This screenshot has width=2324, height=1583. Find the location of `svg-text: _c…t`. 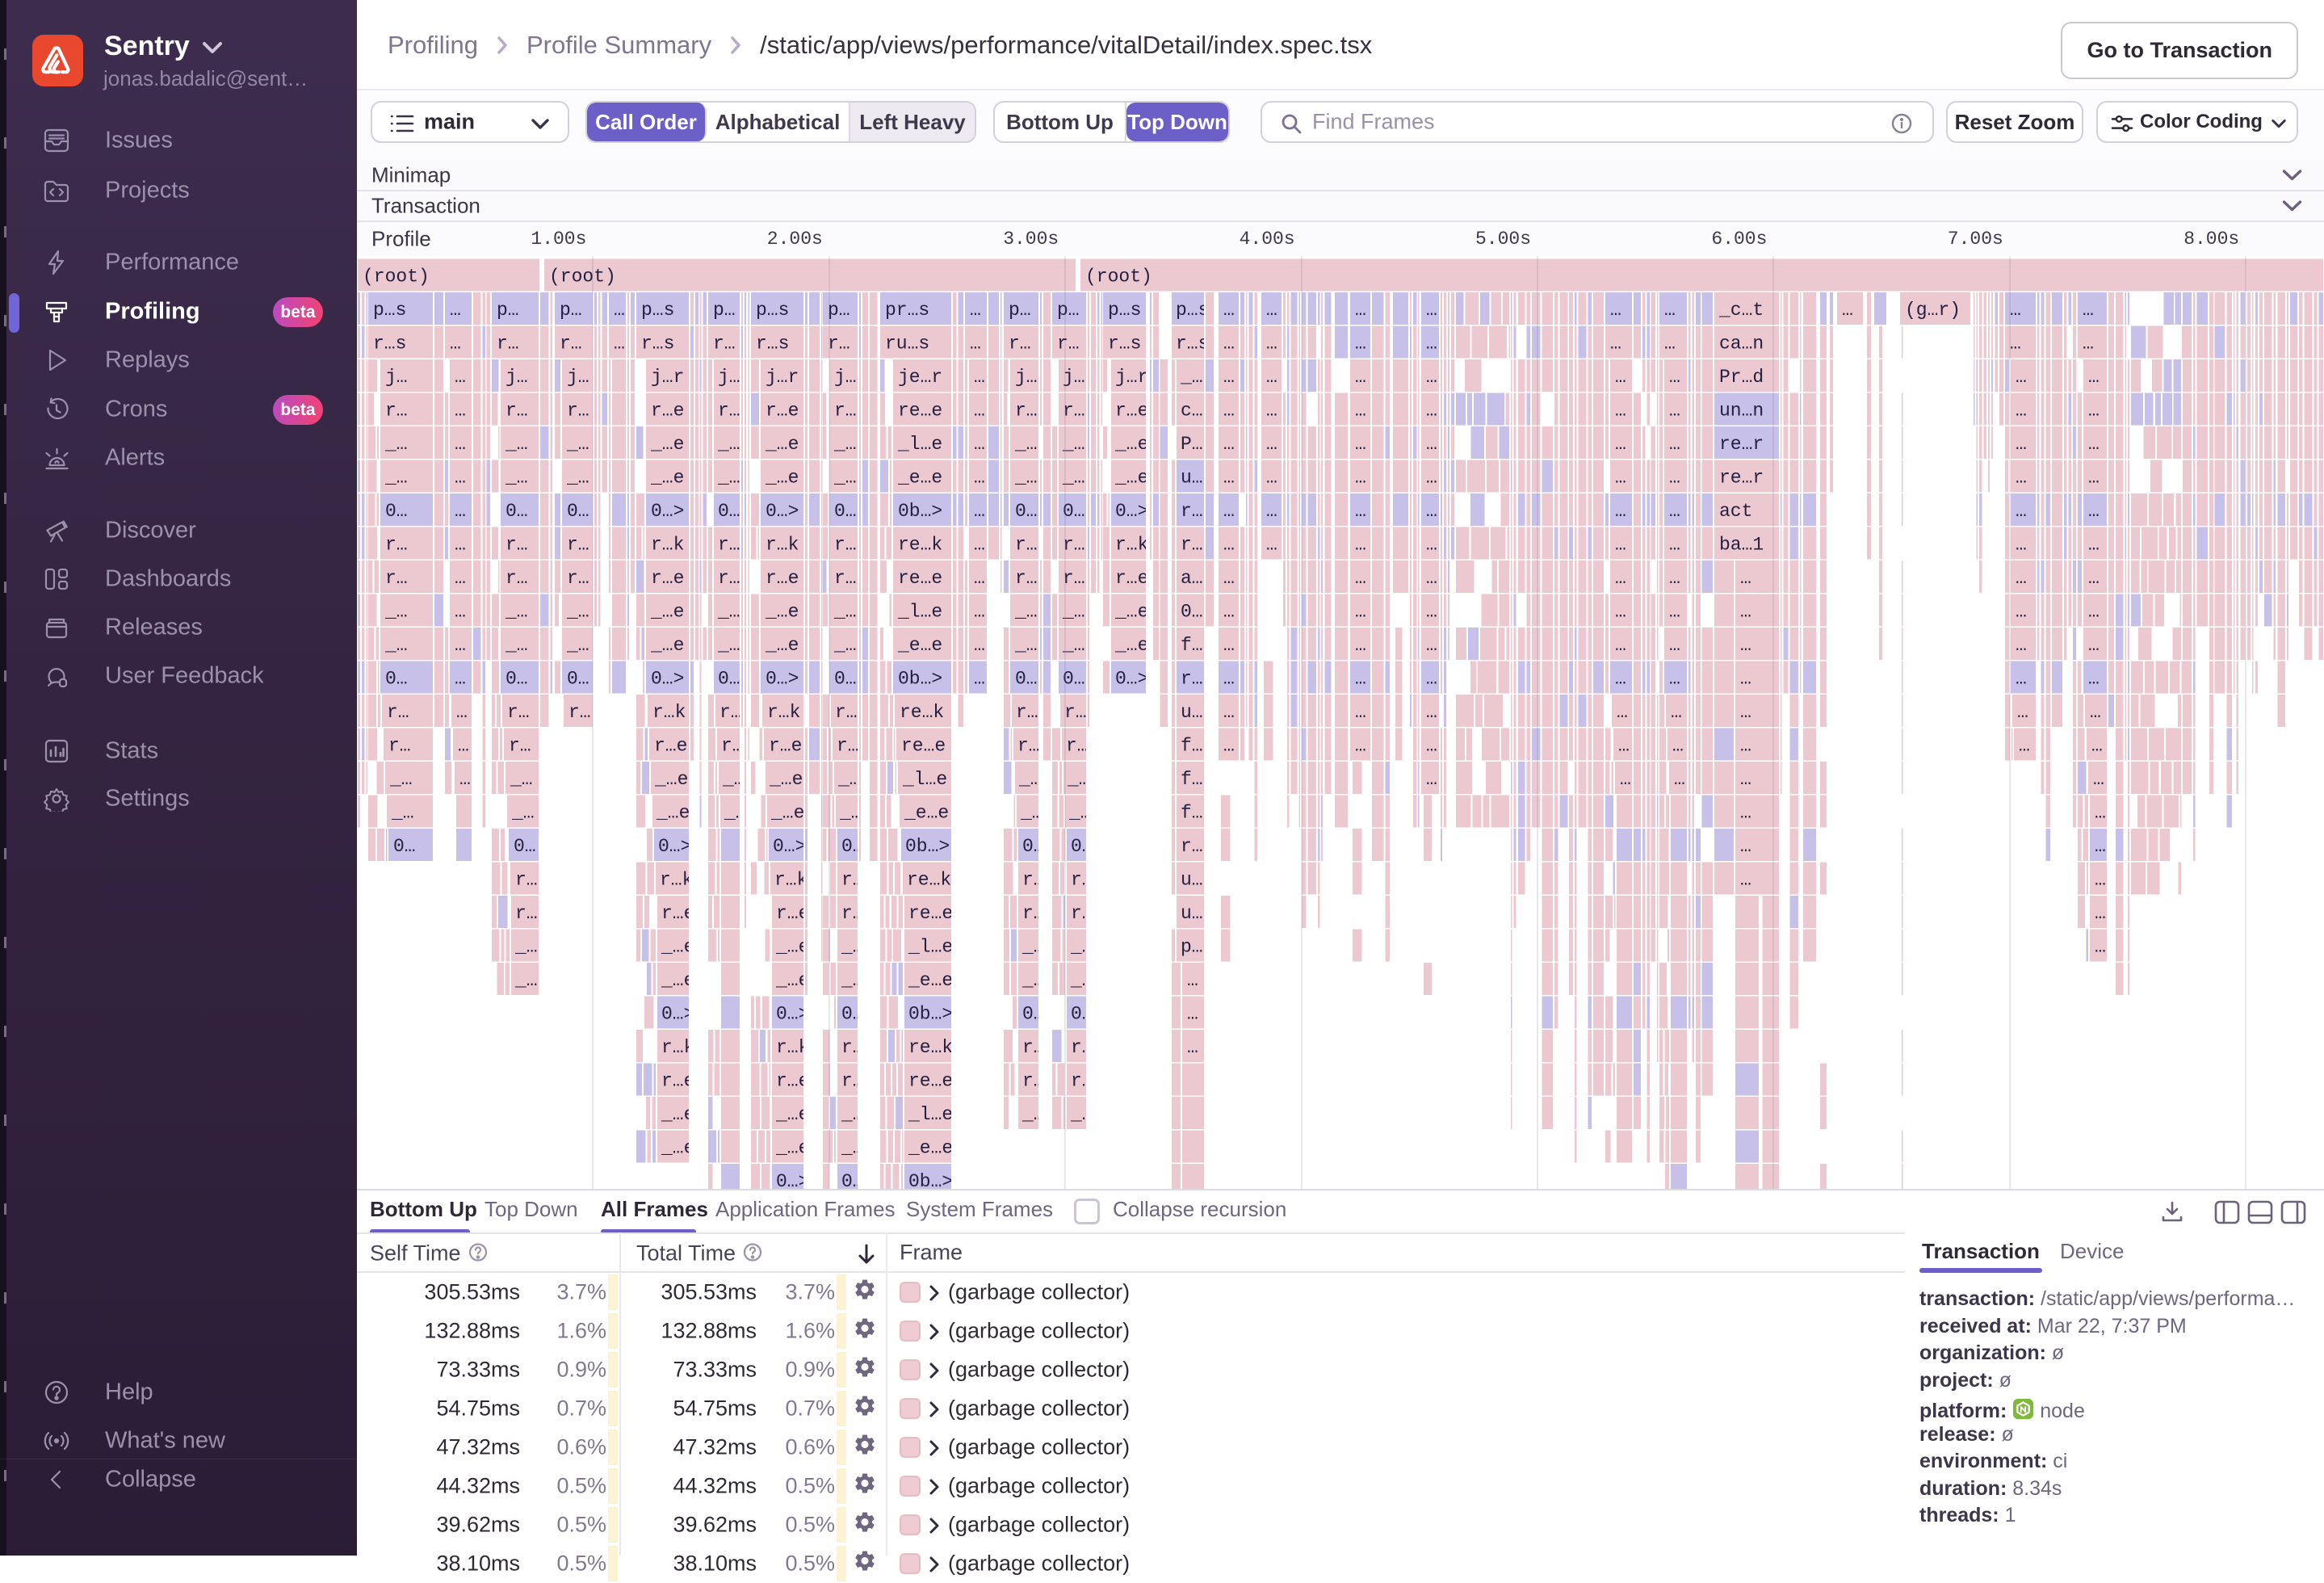

svg-text: _c…t is located at coordinates (1741, 310).